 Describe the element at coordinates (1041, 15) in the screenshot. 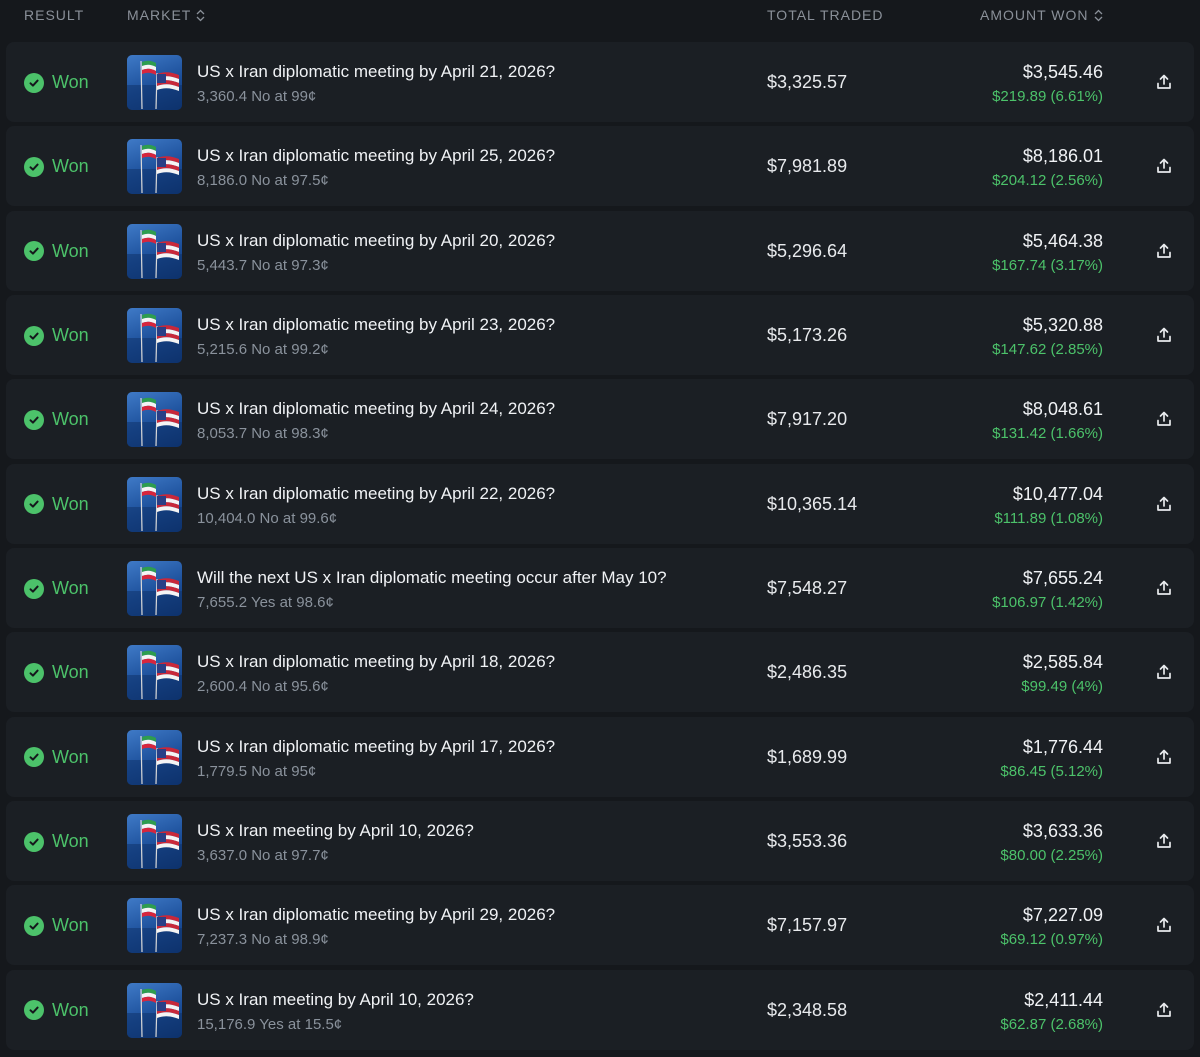

I see `column-header-amount-won: AMOUNT WON` at that location.